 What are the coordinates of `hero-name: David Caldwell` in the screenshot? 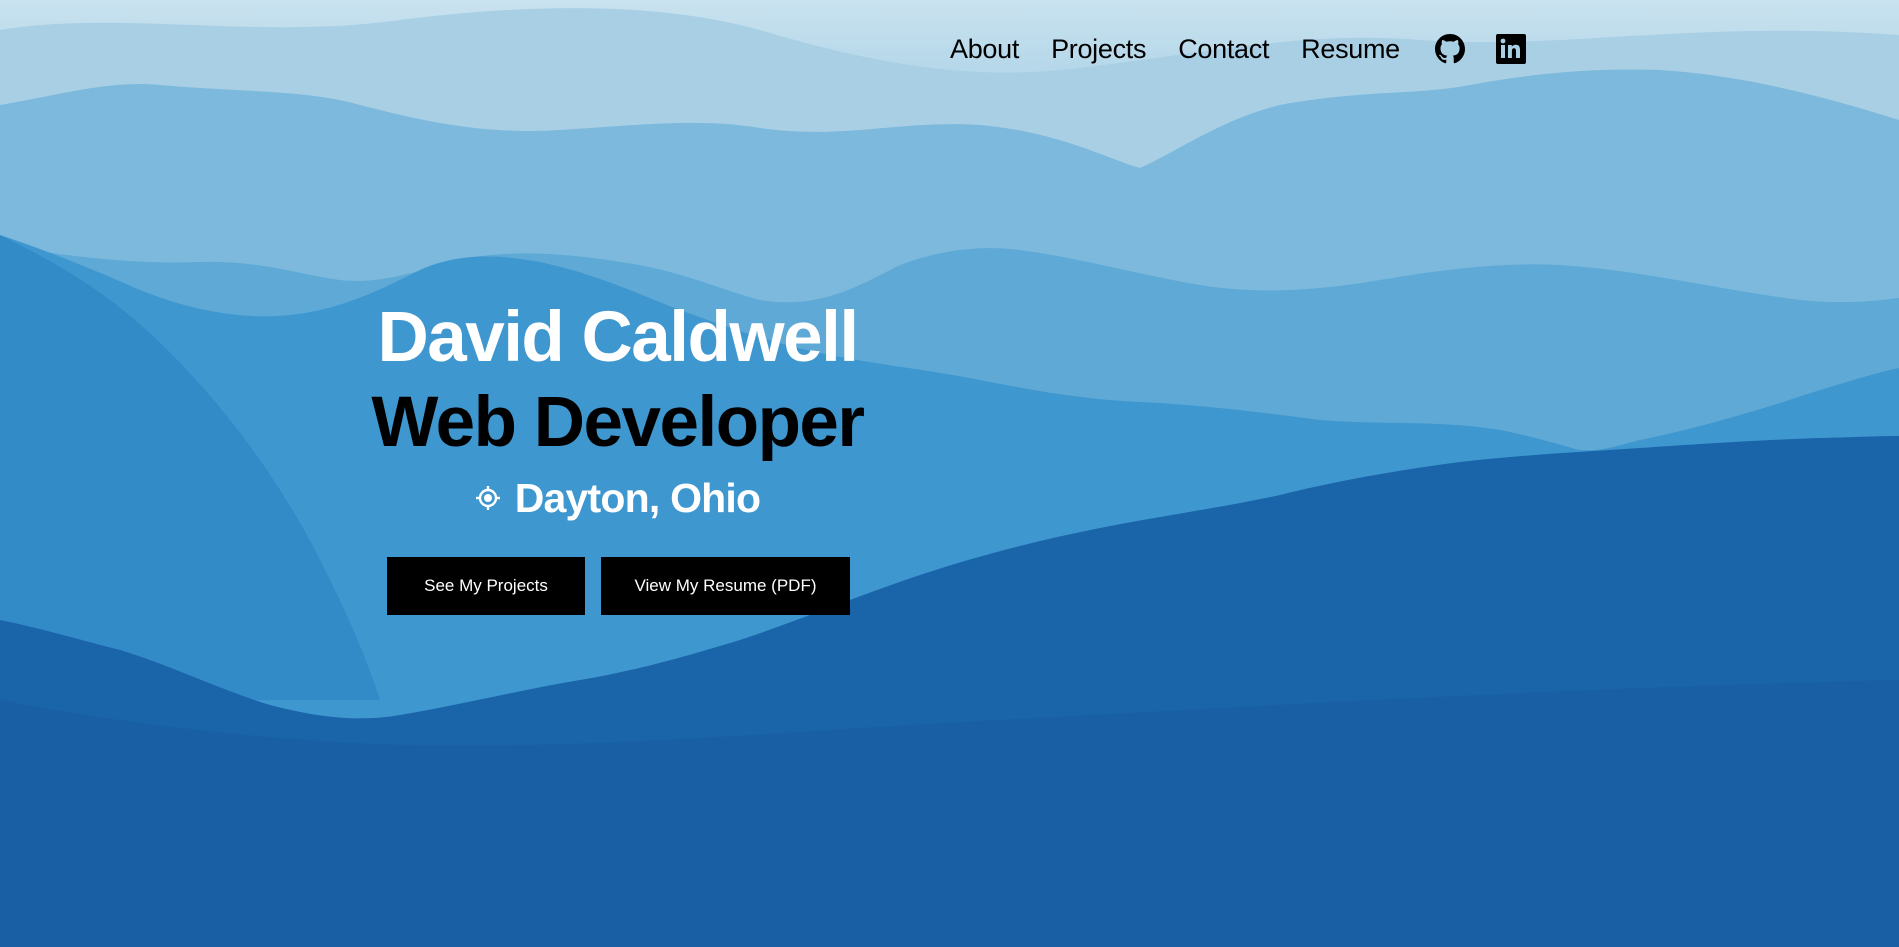 It's located at (618, 337).